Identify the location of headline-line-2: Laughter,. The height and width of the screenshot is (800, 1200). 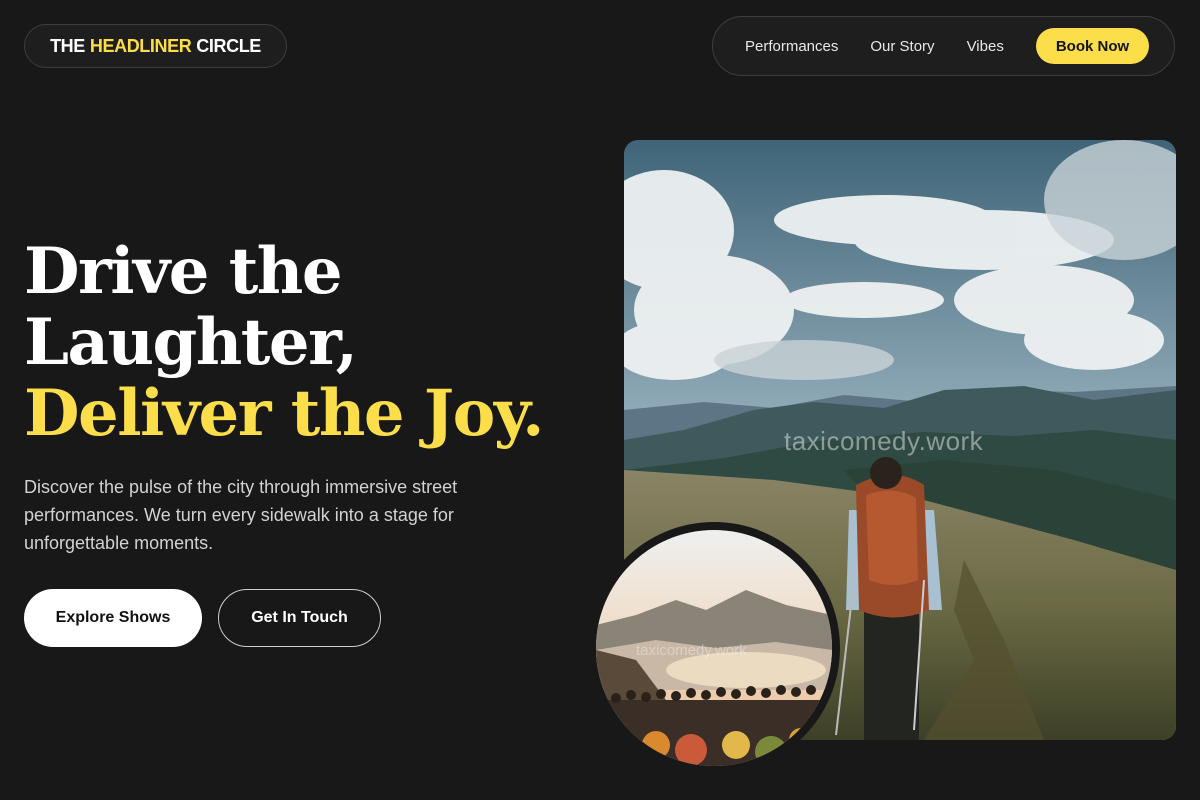
(191, 342).